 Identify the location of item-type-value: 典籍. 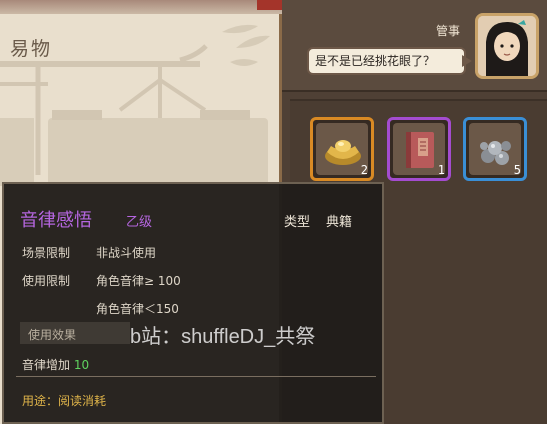
(339, 222).